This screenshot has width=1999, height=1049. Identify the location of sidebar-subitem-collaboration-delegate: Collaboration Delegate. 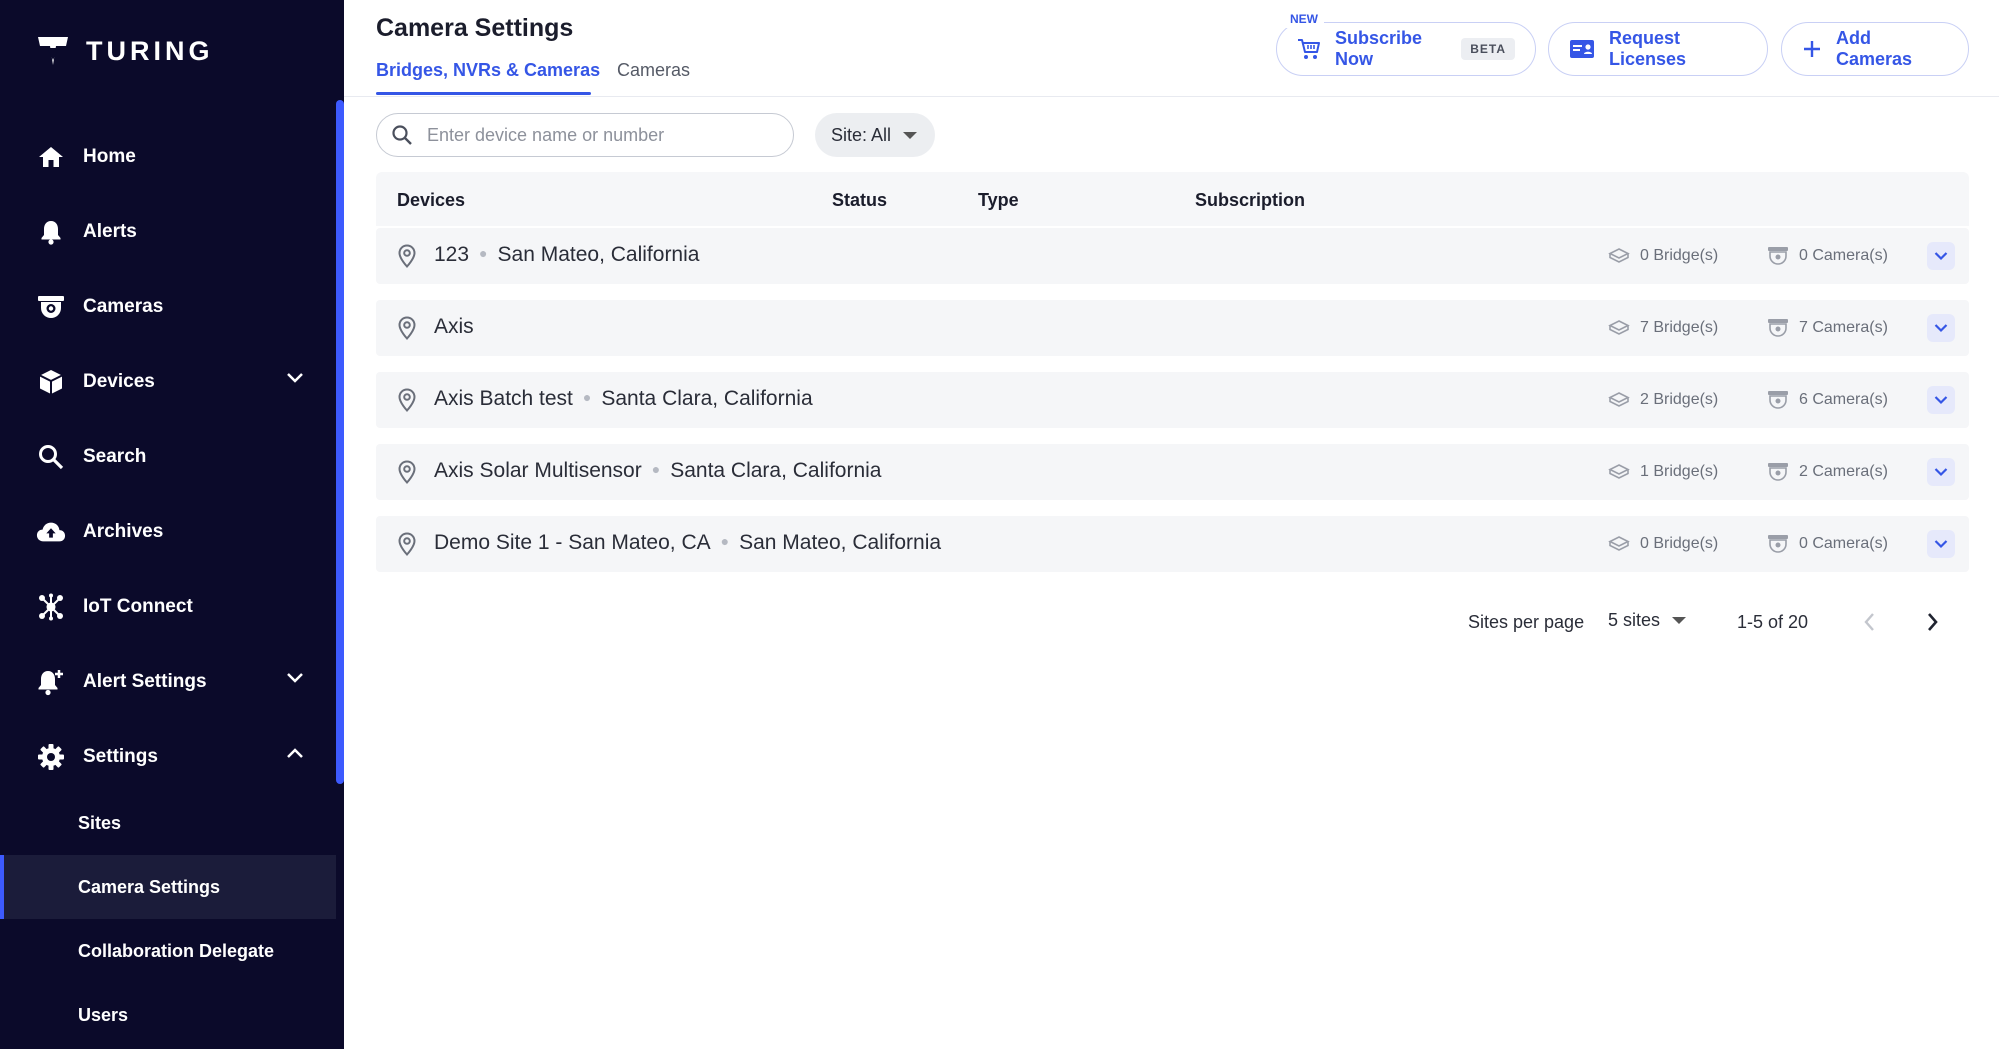
(168, 951).